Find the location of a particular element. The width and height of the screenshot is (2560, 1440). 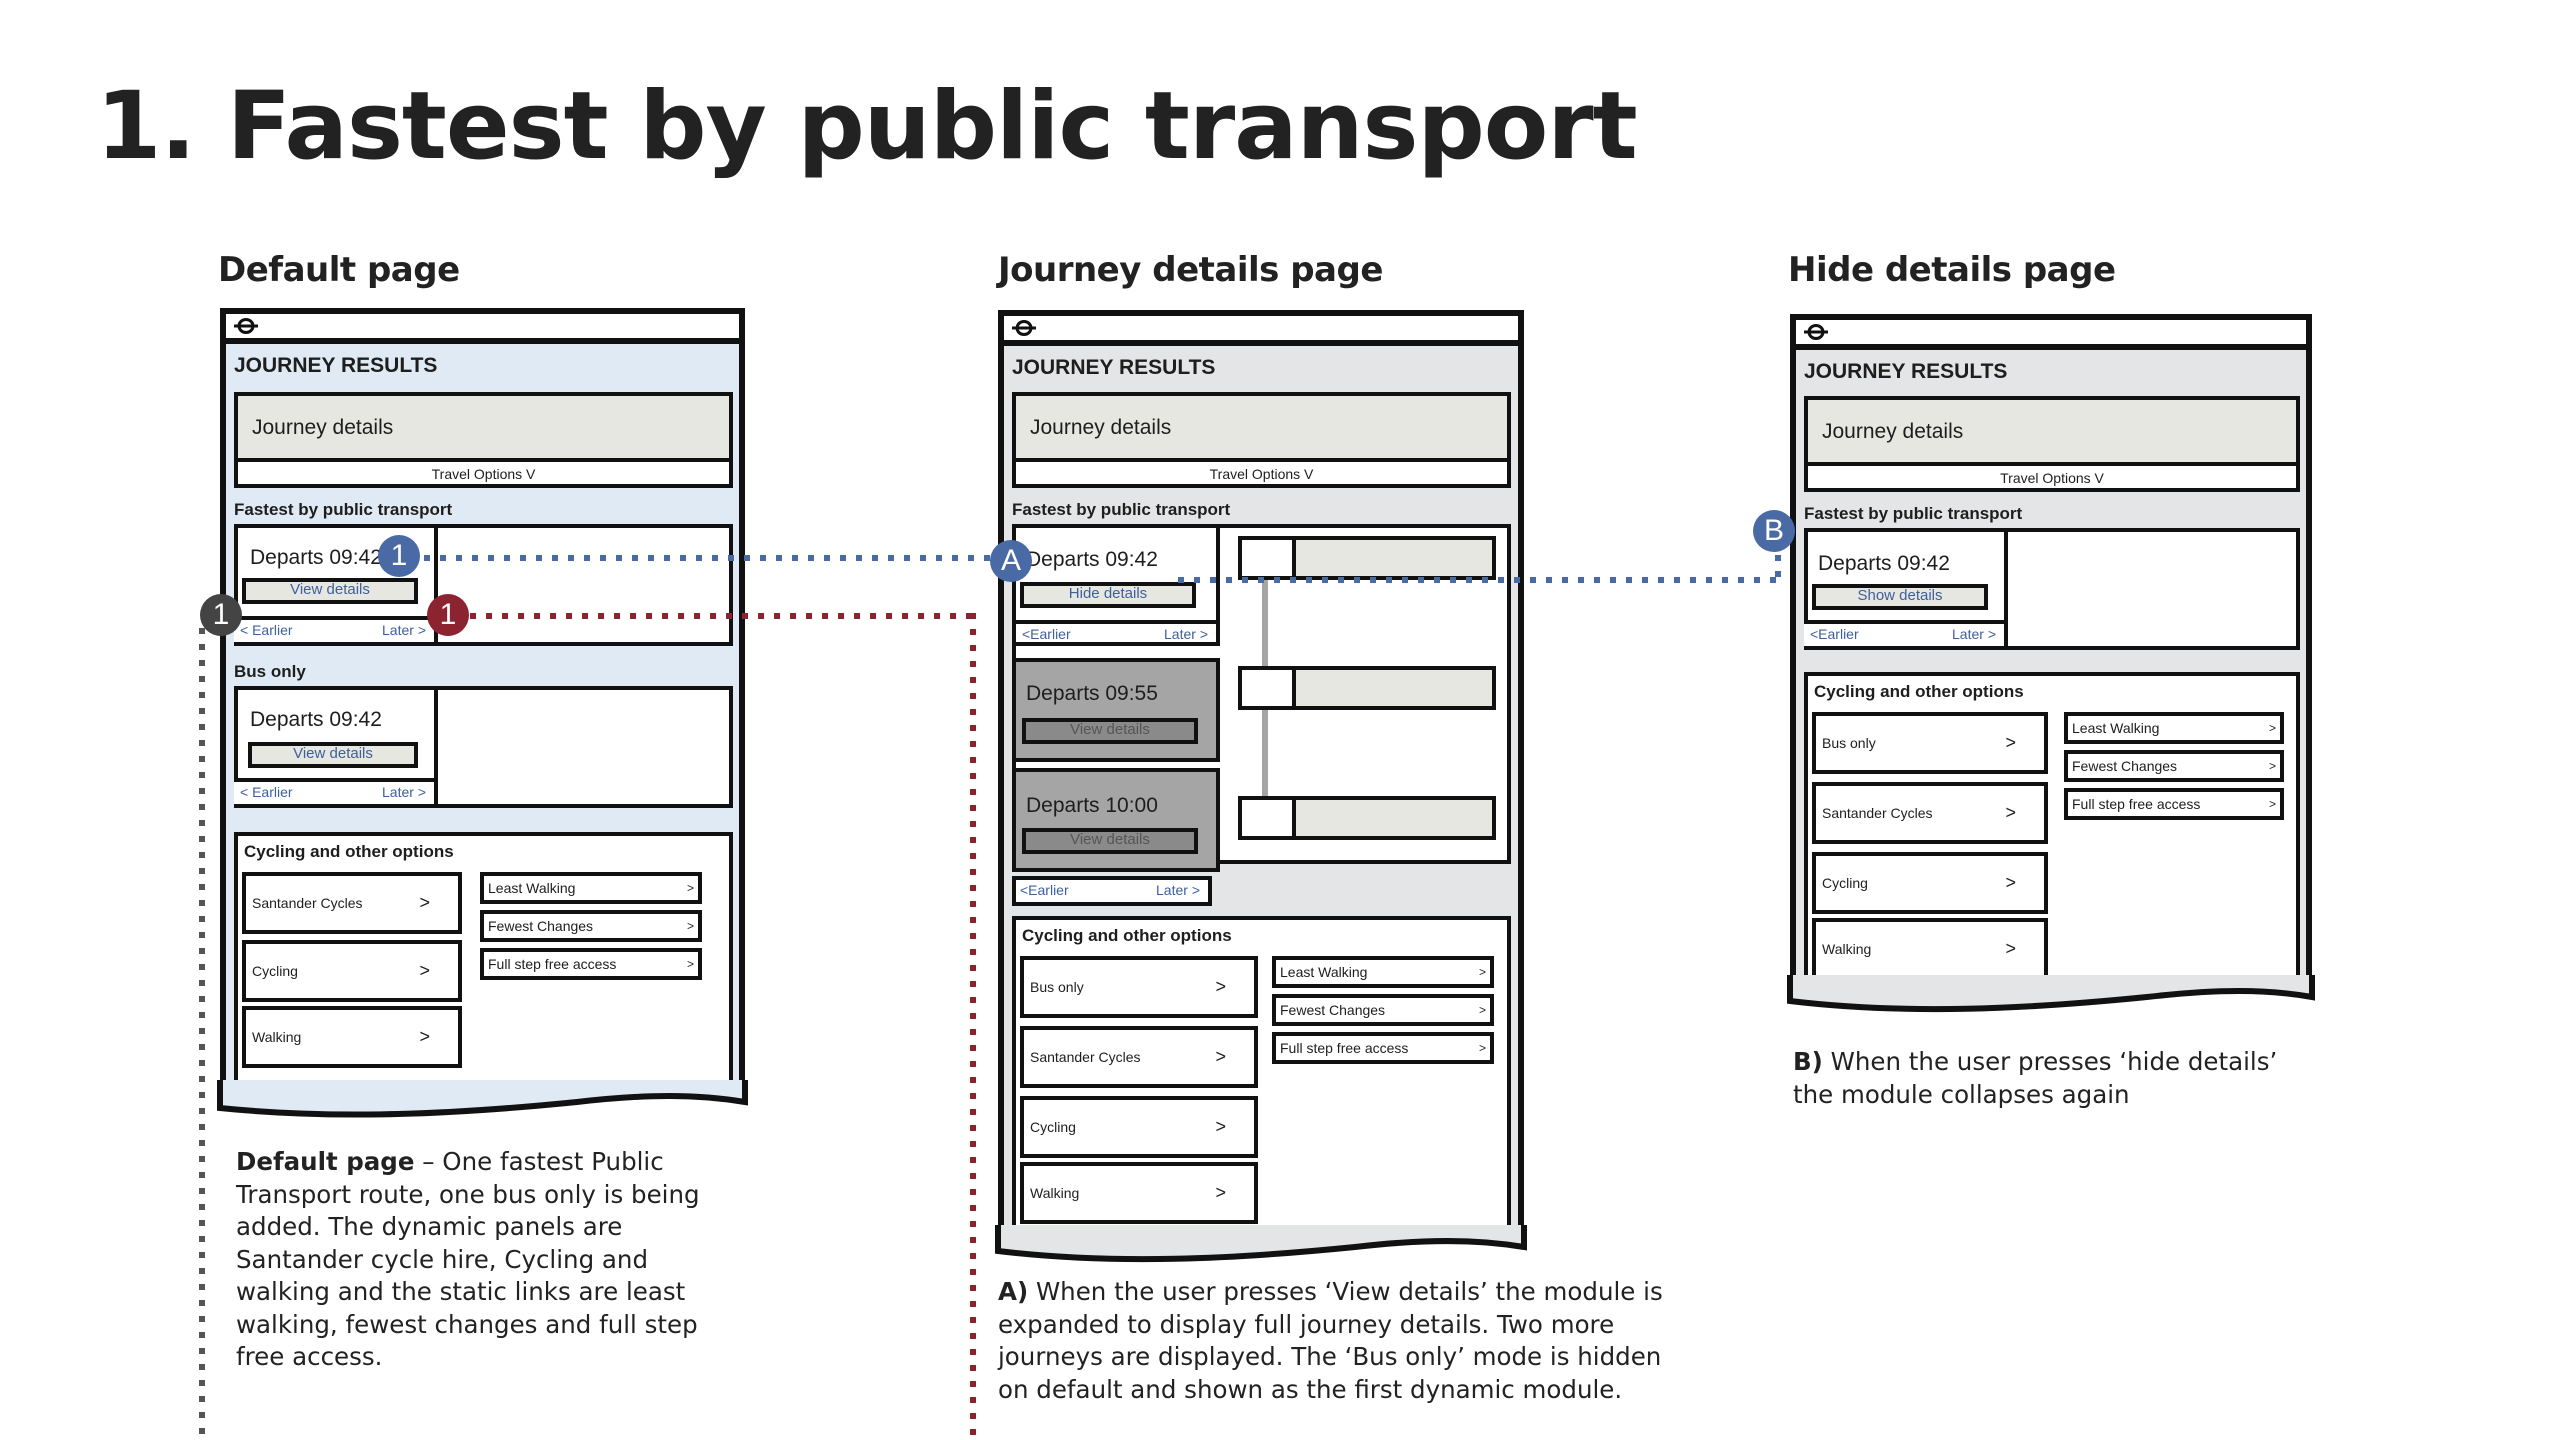

bus-only-section-label: Bus only is located at coordinates (270, 671).